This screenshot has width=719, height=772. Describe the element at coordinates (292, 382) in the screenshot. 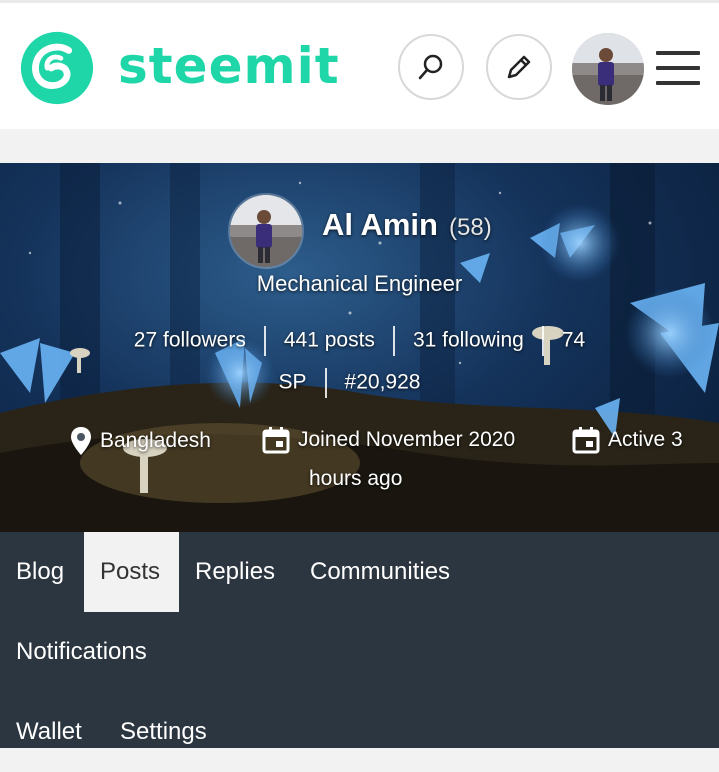

I see `sp-unit: SP` at that location.